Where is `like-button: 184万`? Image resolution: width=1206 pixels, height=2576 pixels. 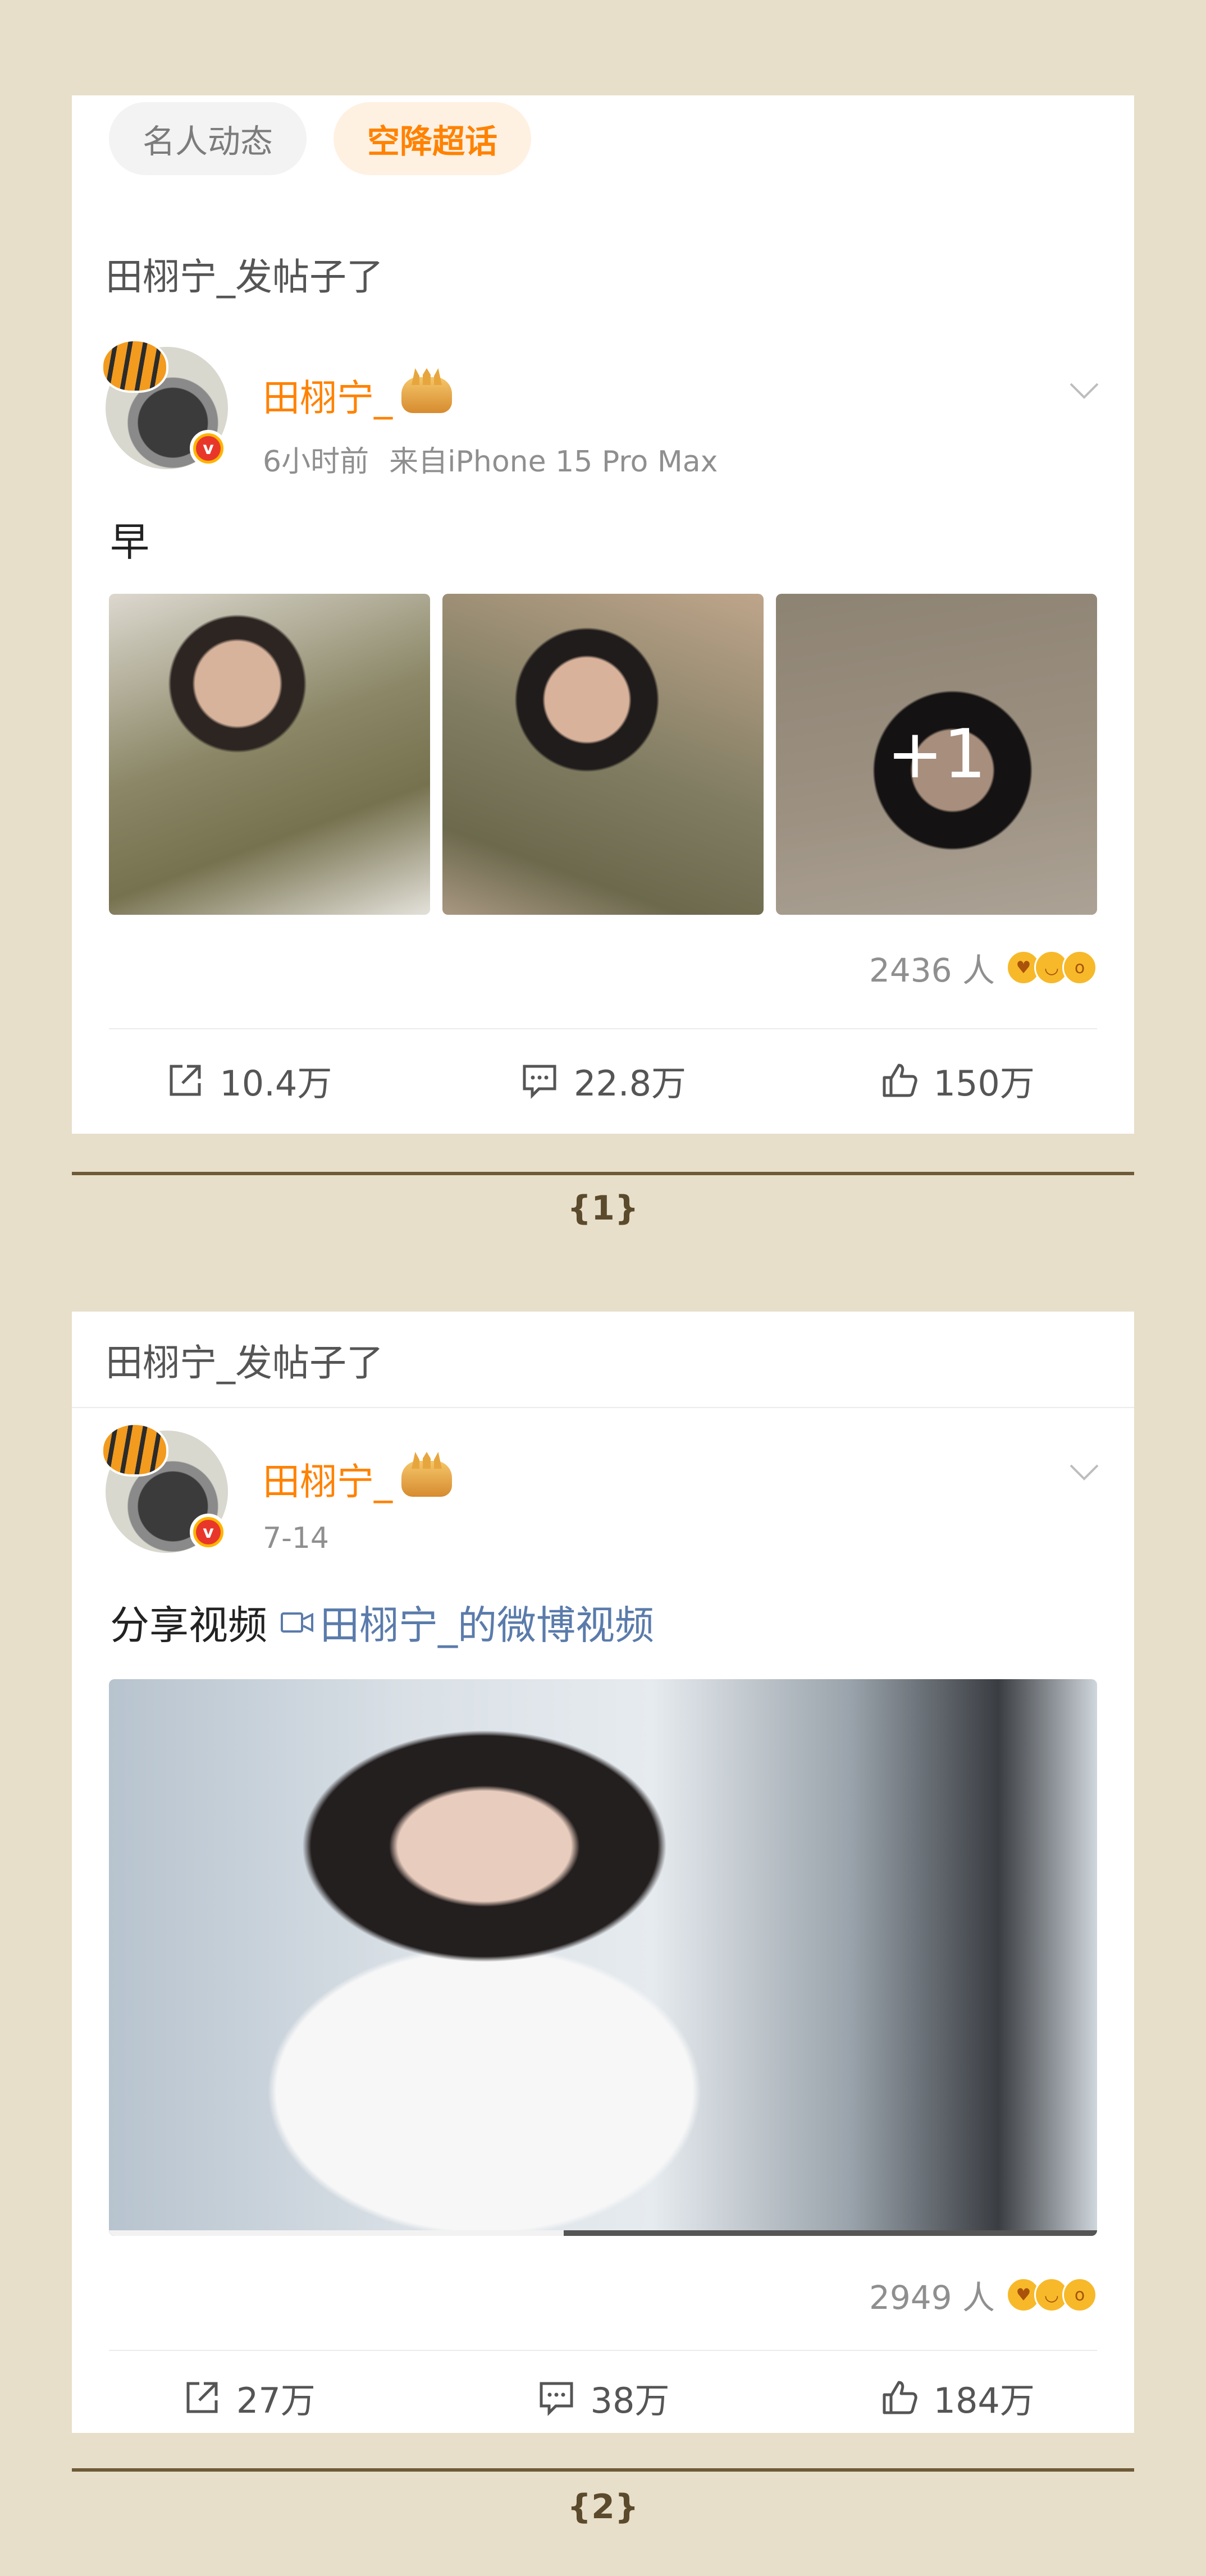 like-button: 184万 is located at coordinates (957, 2397).